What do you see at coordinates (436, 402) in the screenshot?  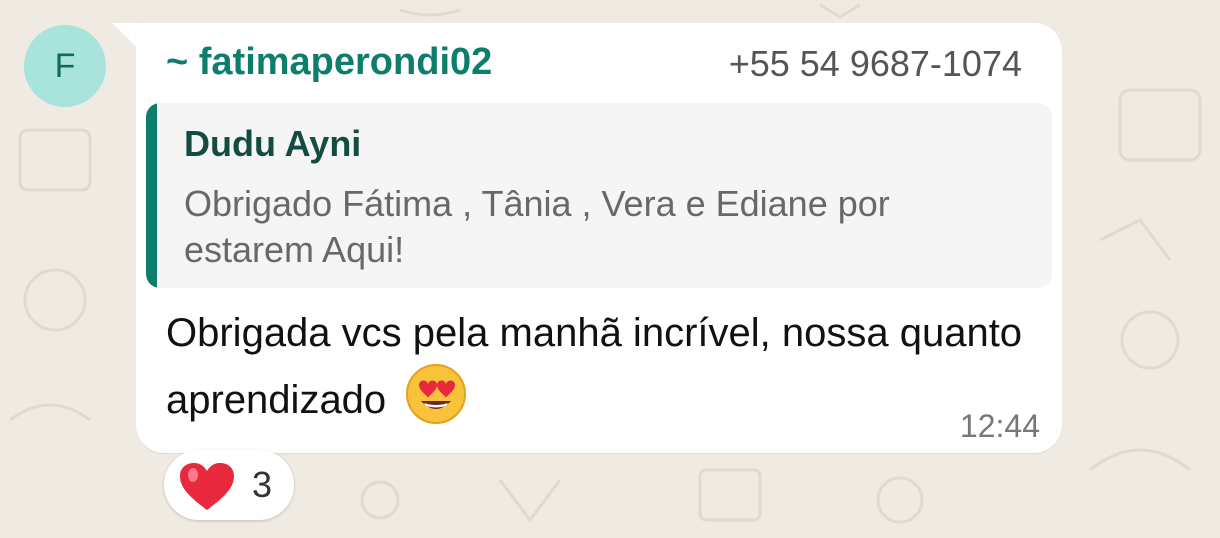 I see `heart-eyes-emoji` at bounding box center [436, 402].